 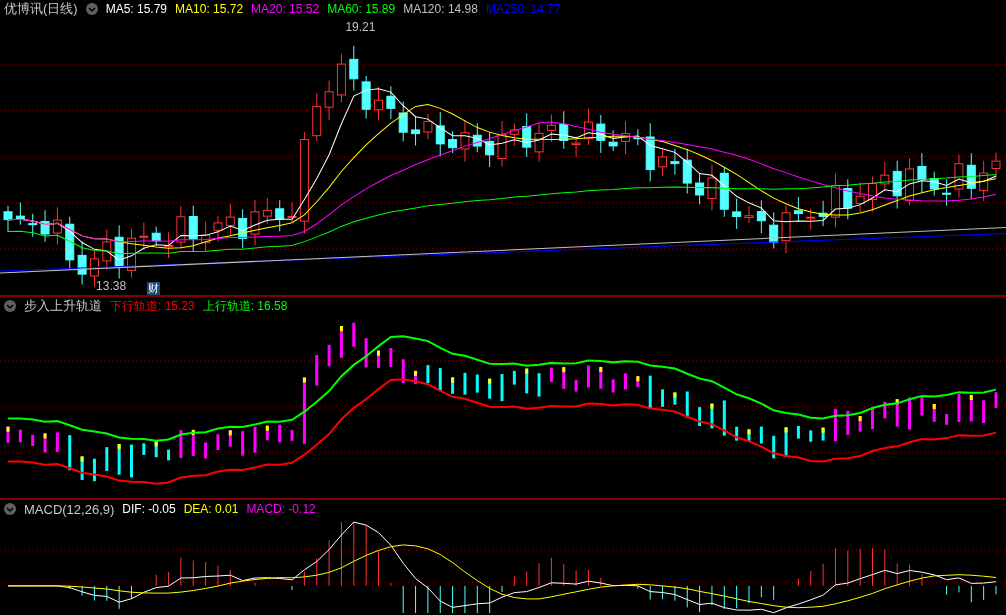 What do you see at coordinates (153, 288) in the screenshot?
I see `finance-badge: 财` at bounding box center [153, 288].